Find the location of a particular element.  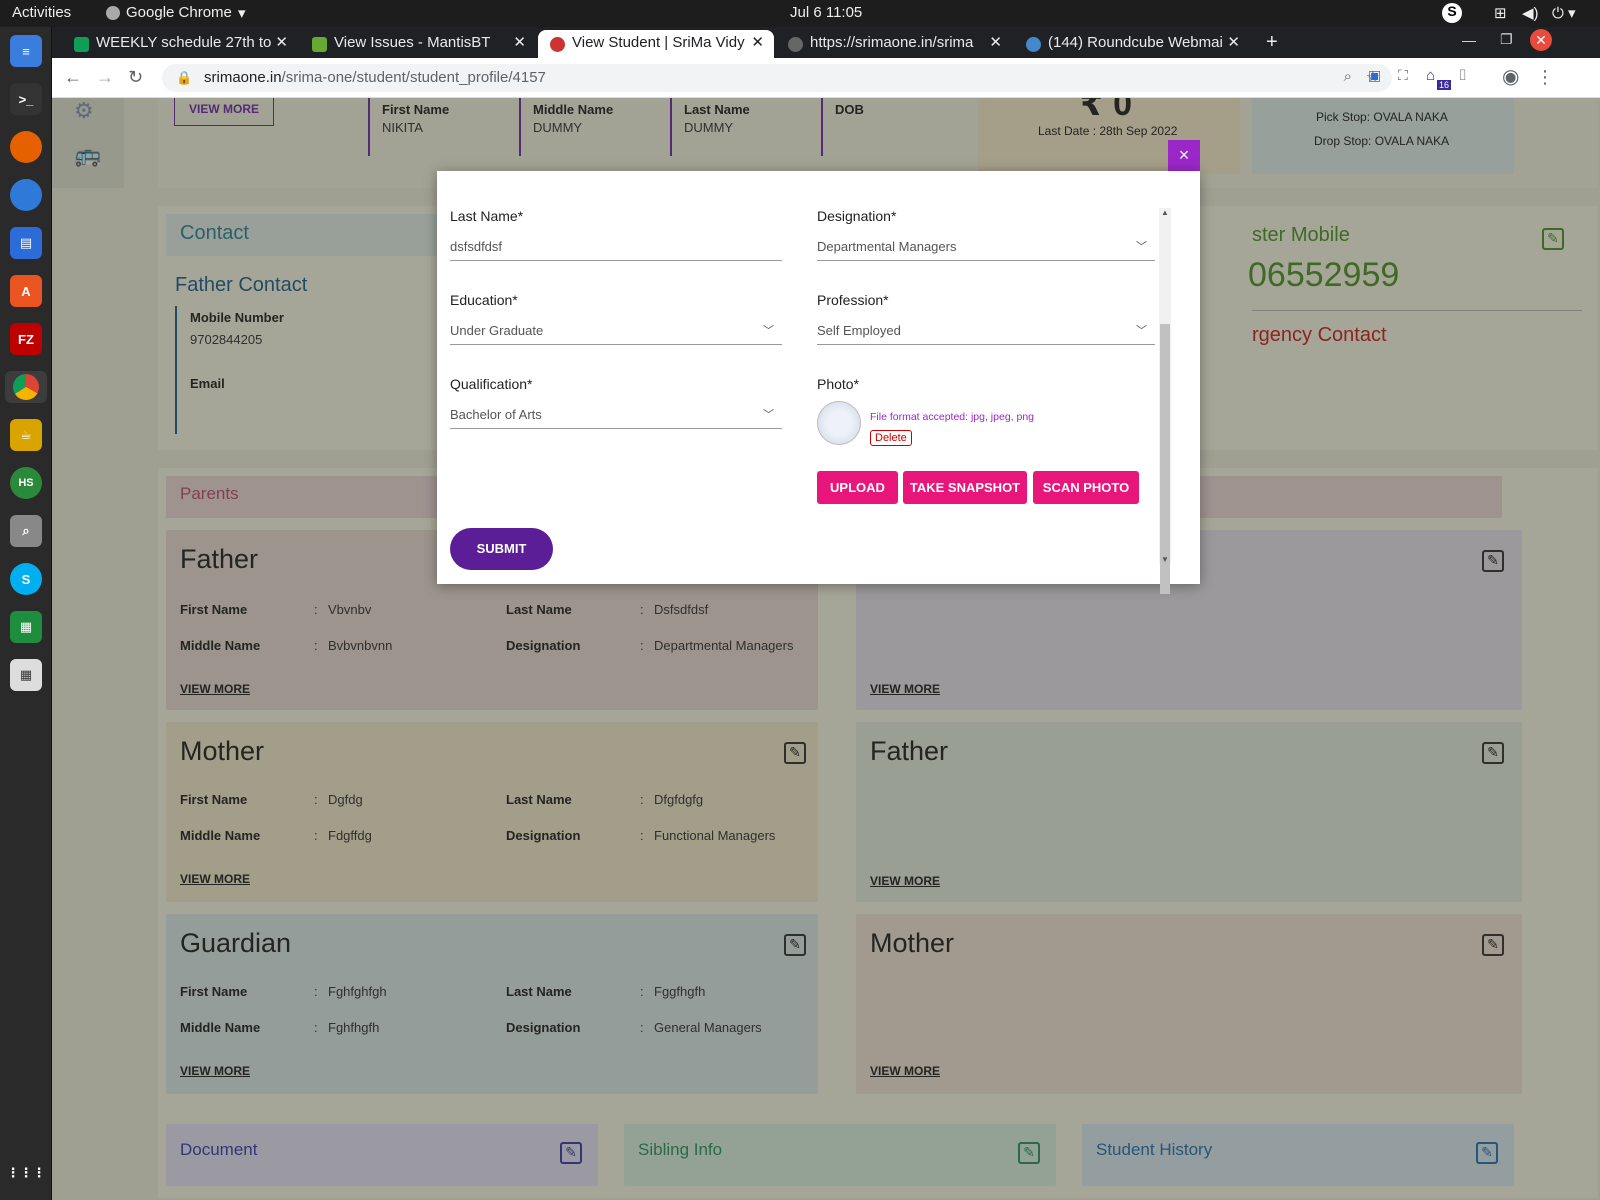

tab-srimaone-url: https://srimaone.in/srima ✕ is located at coordinates (894, 44).